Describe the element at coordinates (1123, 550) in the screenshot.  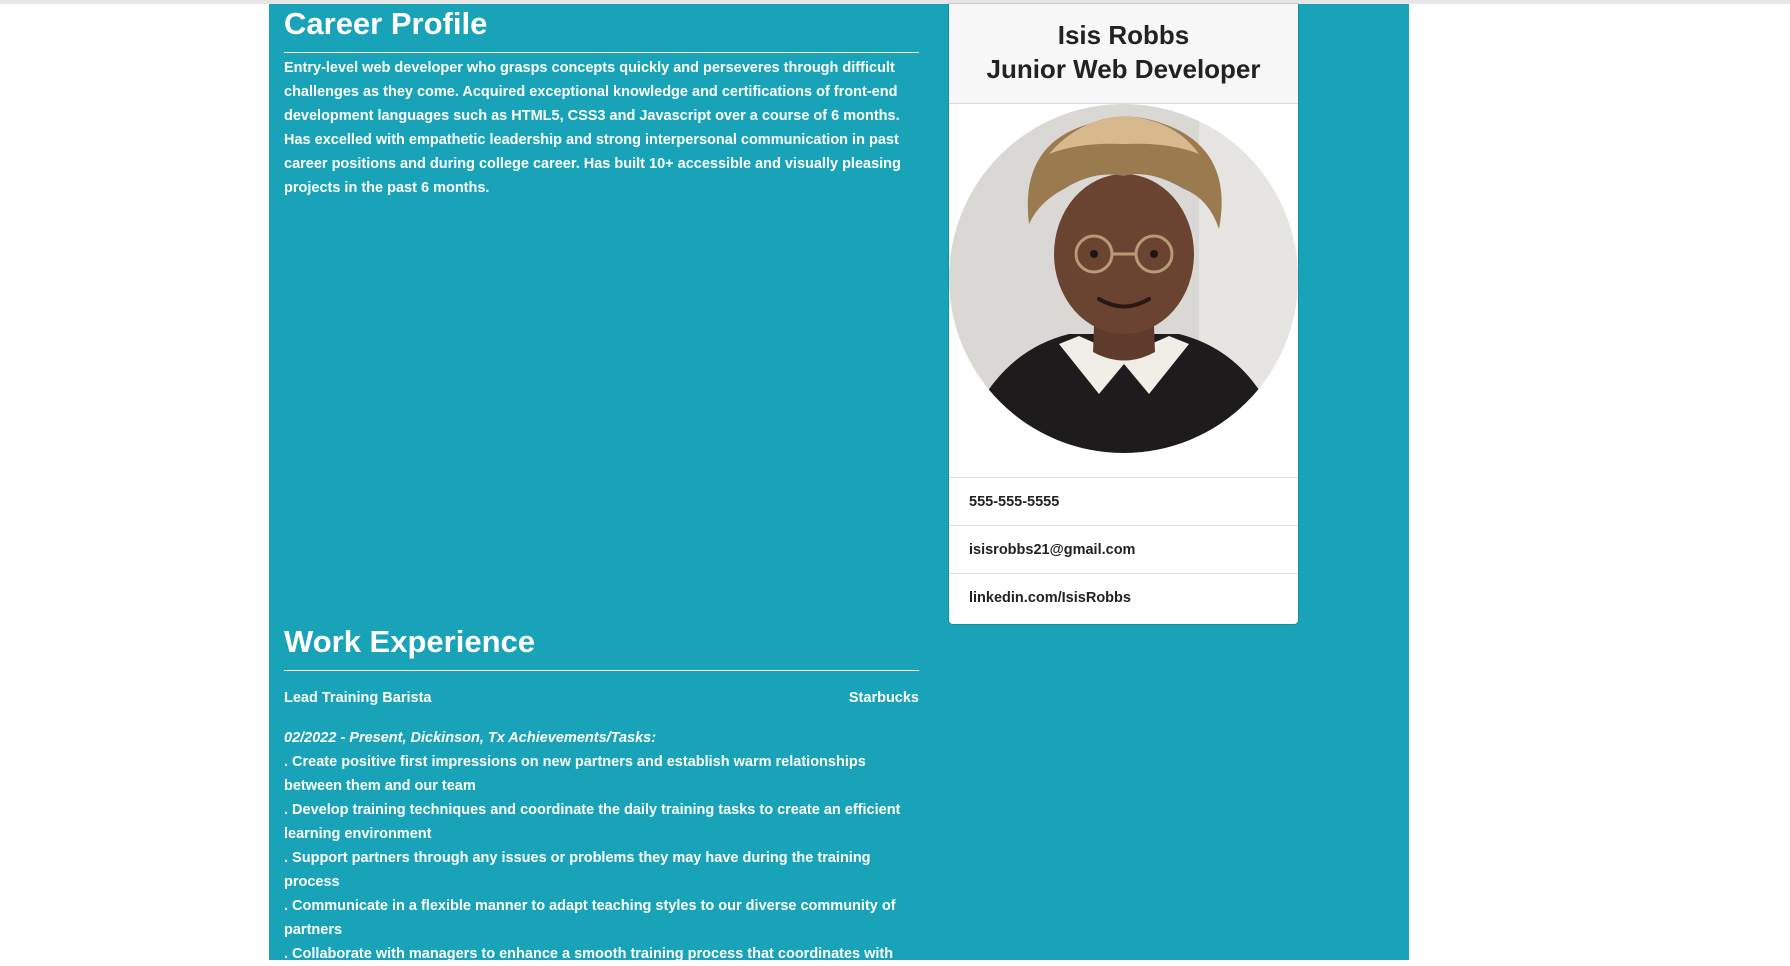
I see `contact-email: isisrobbs21@gmail.com` at that location.